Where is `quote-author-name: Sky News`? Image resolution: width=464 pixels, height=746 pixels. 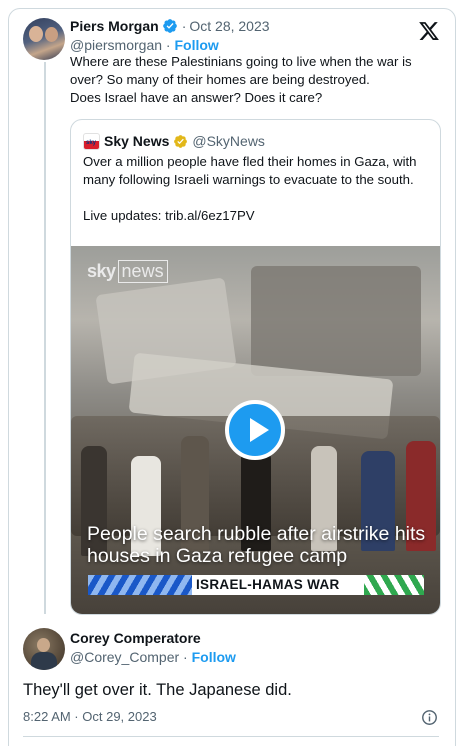 quote-author-name: Sky News is located at coordinates (137, 141).